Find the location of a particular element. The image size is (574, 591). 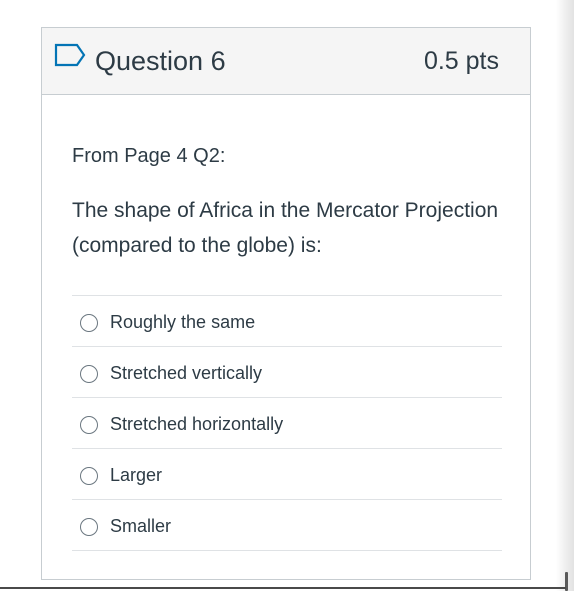

page-edge-shade is located at coordinates (565, 295).